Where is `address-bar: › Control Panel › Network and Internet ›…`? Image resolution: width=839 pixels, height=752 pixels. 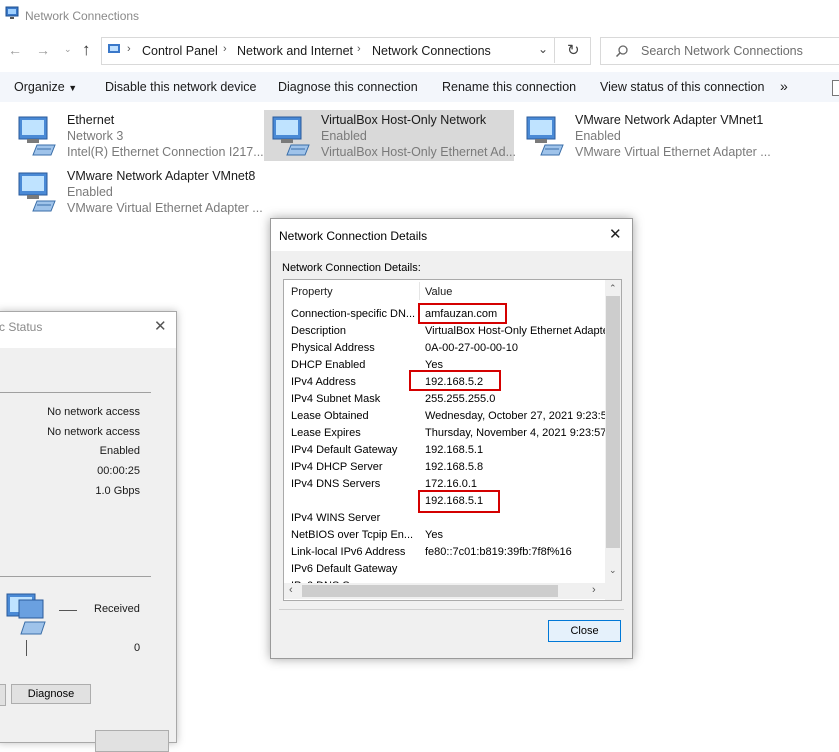 address-bar: › Control Panel › Network and Internet ›… is located at coordinates (346, 51).